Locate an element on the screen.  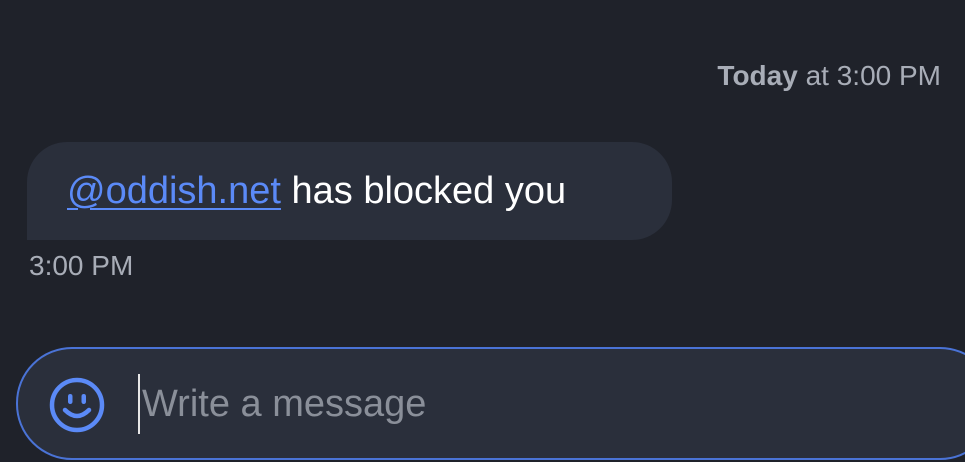
emoji-button is located at coordinates (77, 405).